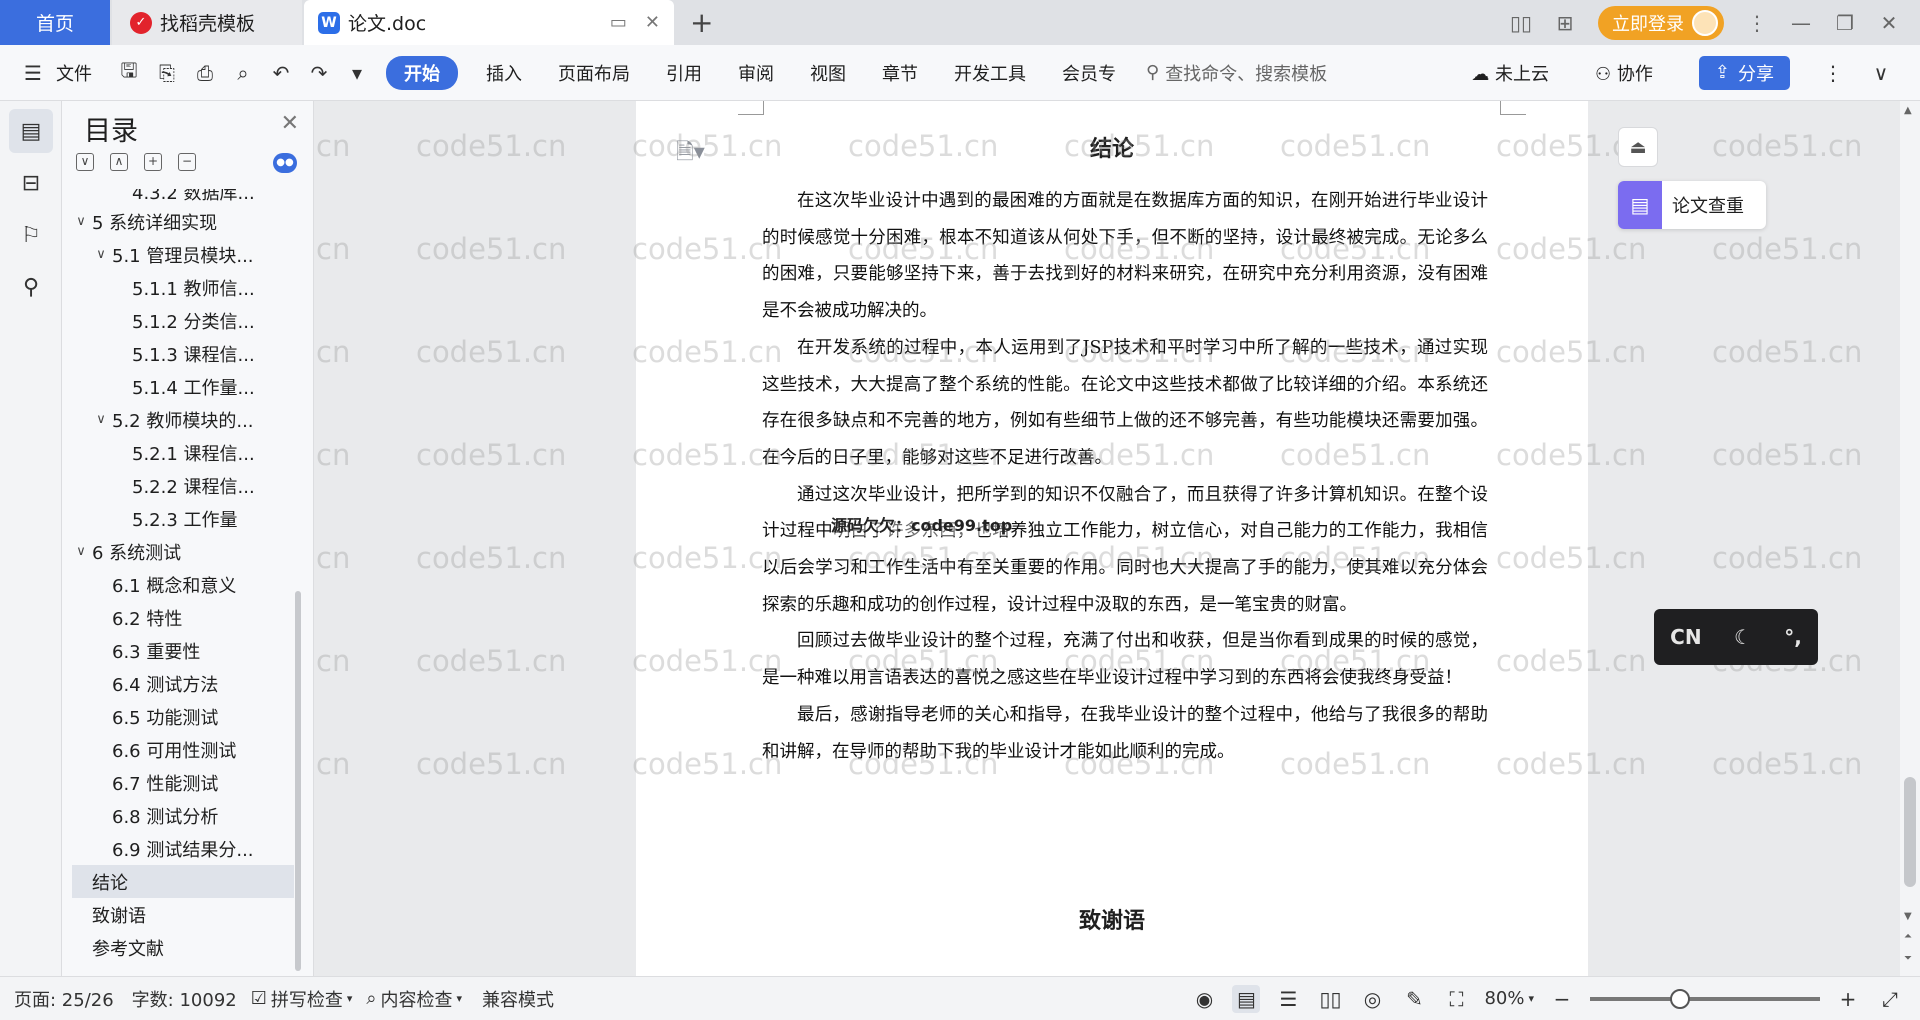 This screenshot has height=1020, width=1920. I want to click on prev-page-icon: ⏶, so click(1908, 936).